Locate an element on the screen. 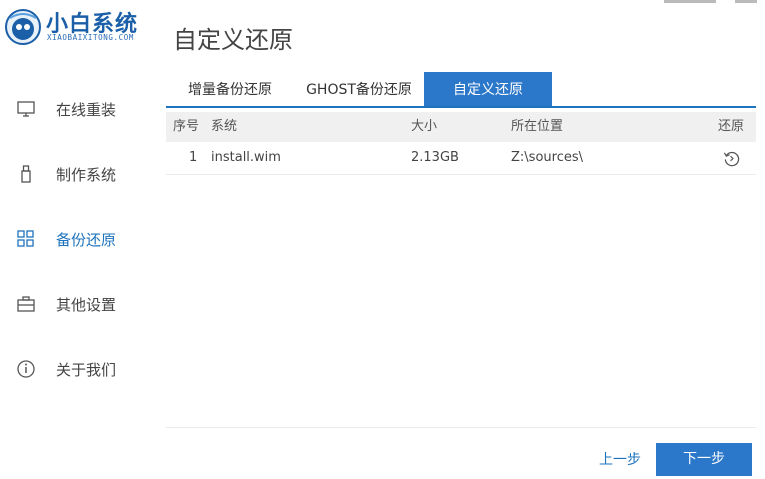  sidebar-item-about-us: 关于我们 is located at coordinates (80, 369).